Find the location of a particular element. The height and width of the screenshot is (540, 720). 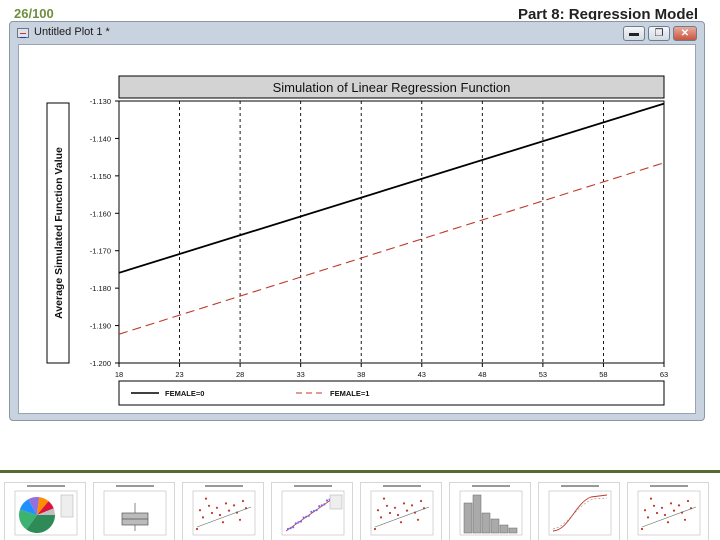

y-tick-label: -1.180 is located at coordinates (100, 288).